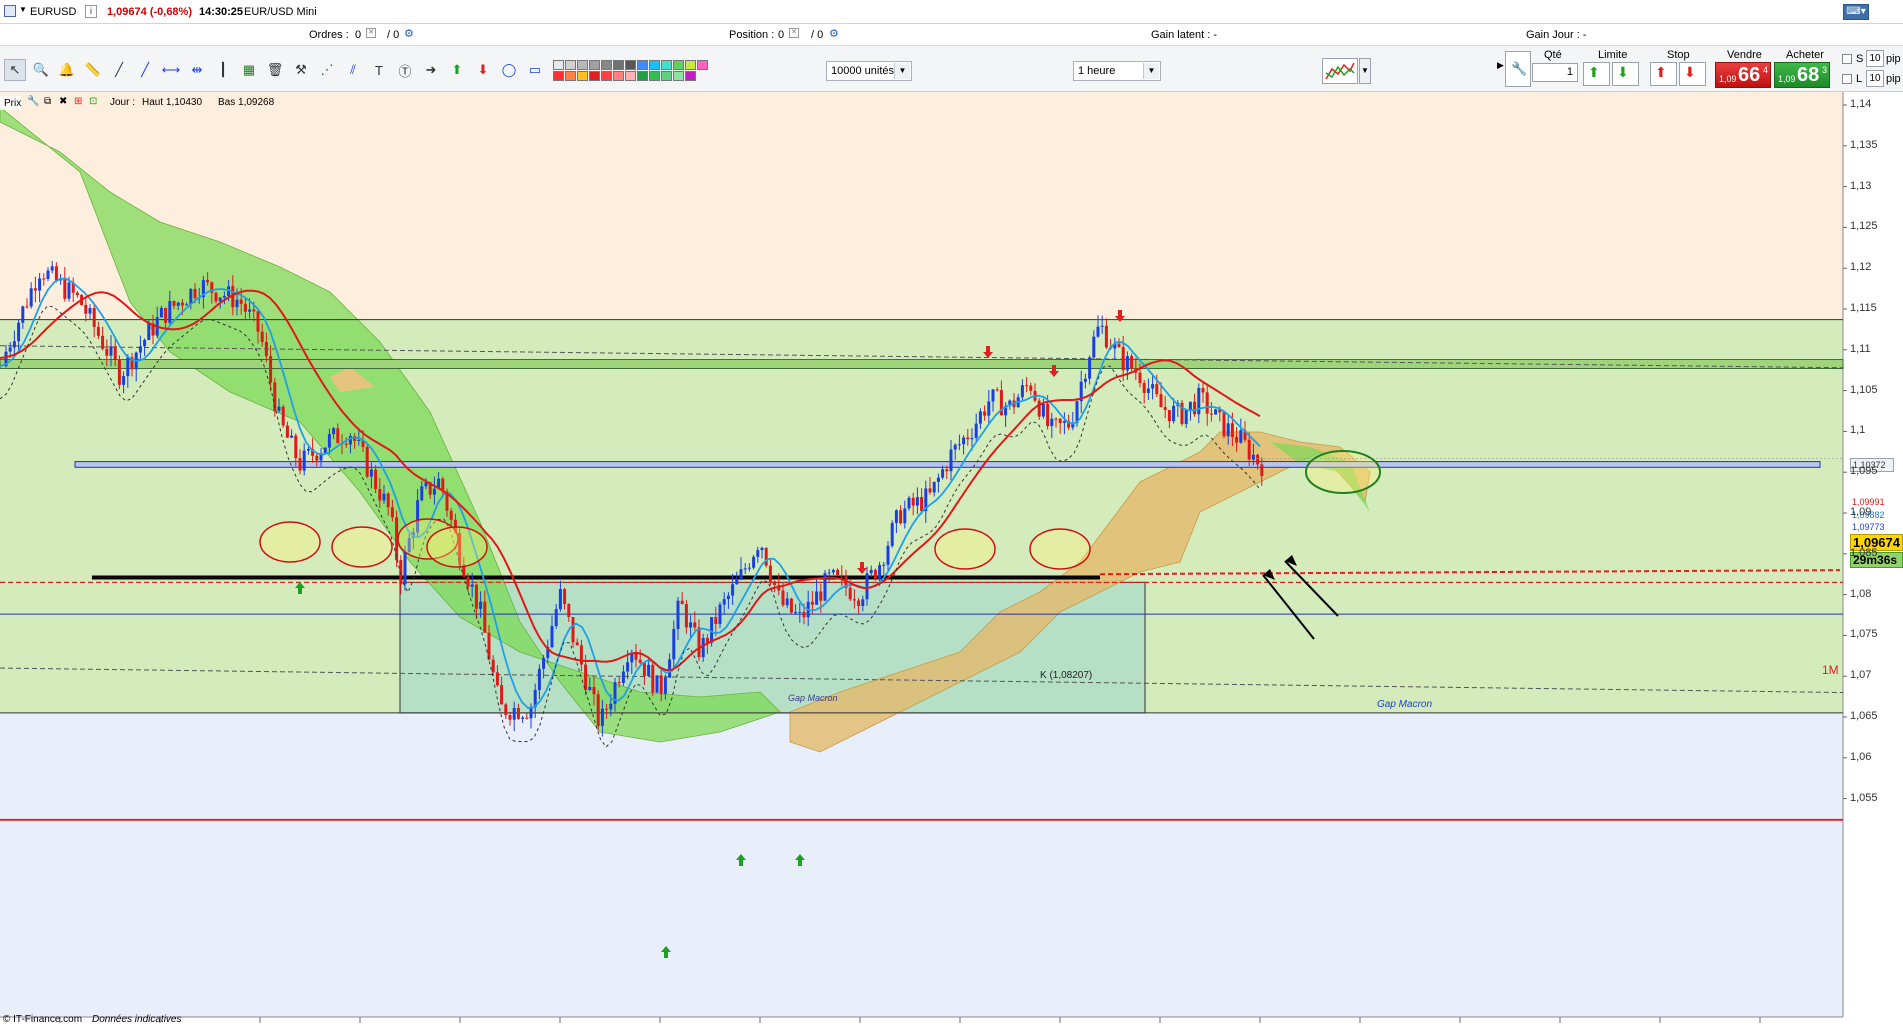 This screenshot has height=1030, width=1903. I want to click on cursor-arrow-icon: ↖, so click(15, 70).